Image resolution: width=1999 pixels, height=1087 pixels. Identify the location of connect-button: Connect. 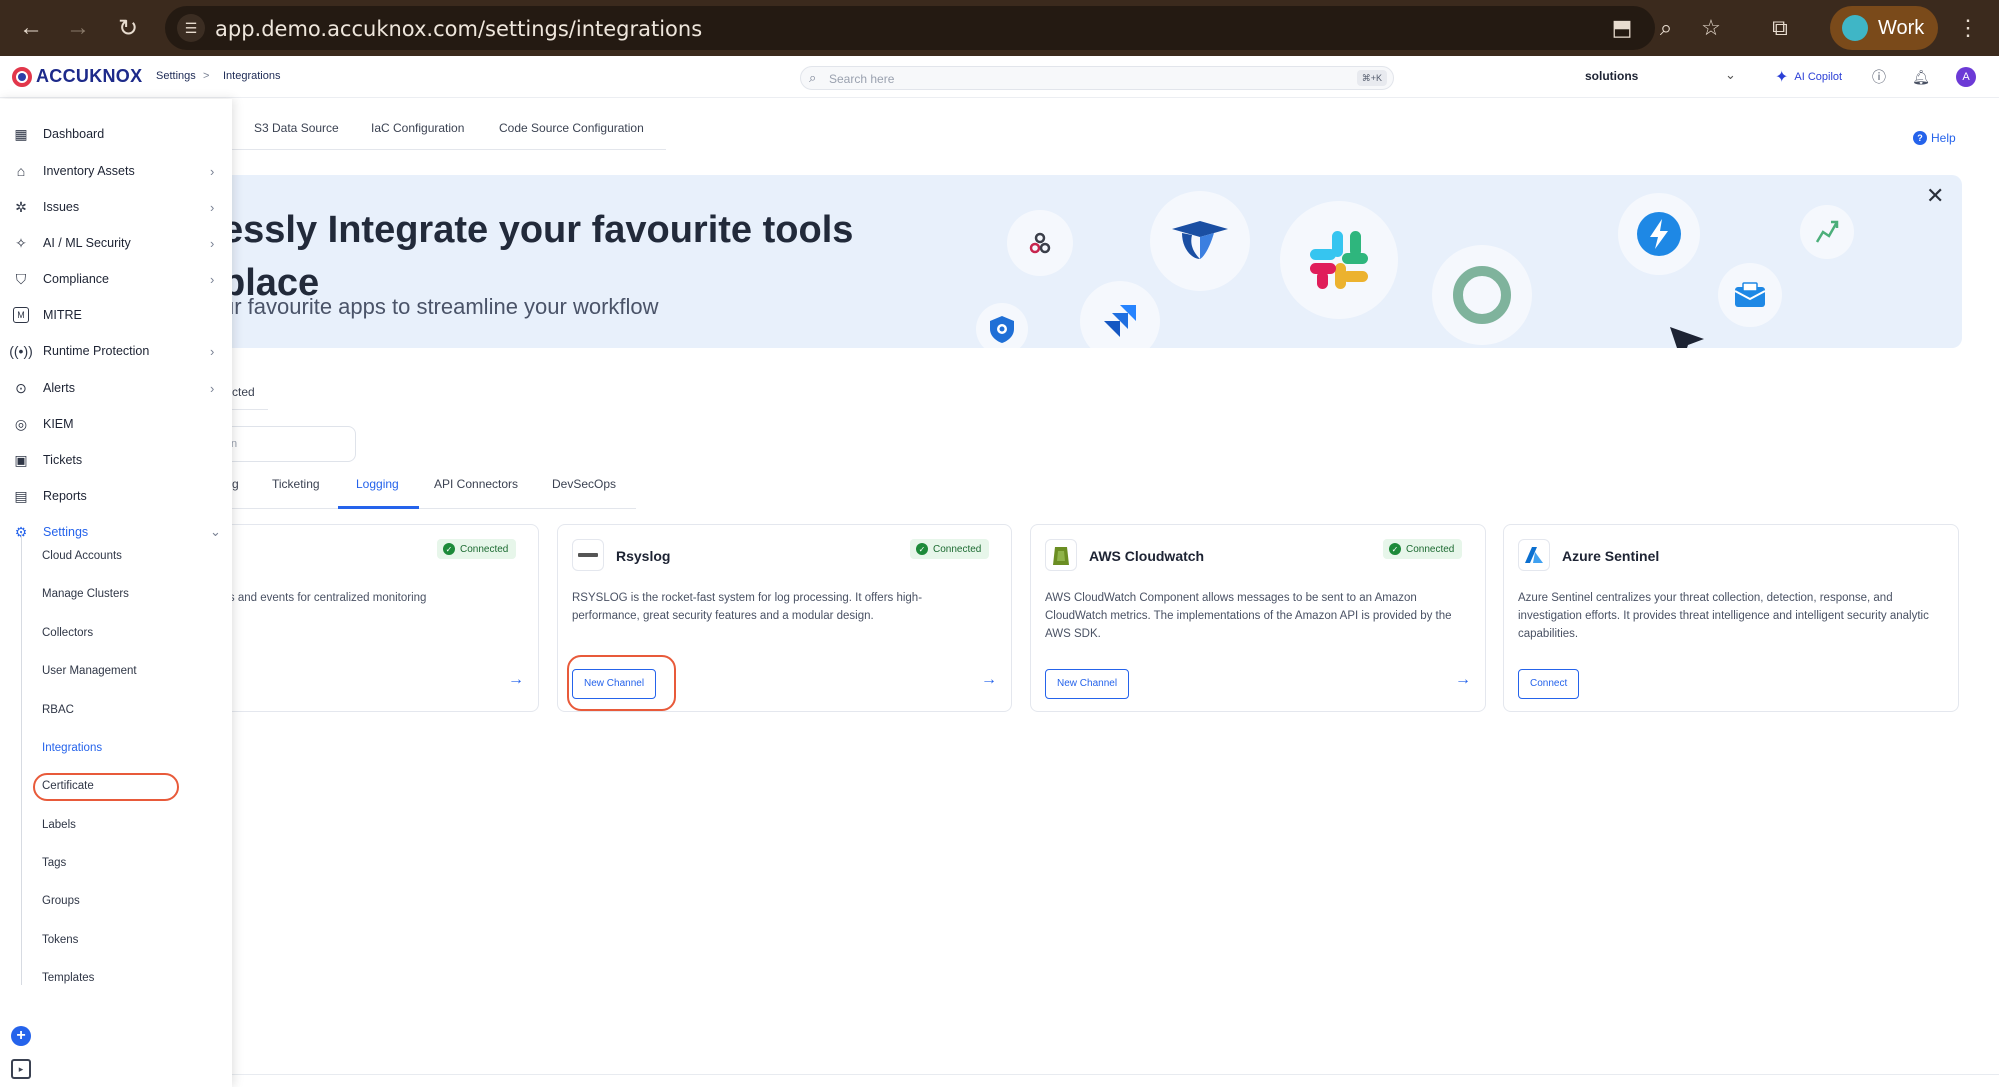
(1549, 684).